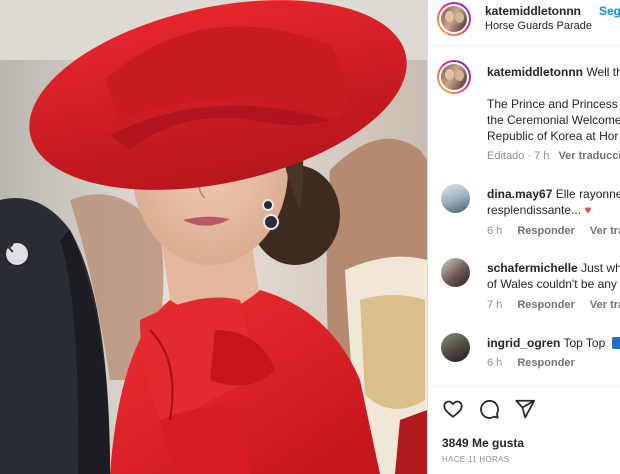  Describe the element at coordinates (495, 305) in the screenshot. I see `comment-time: 7 h` at that location.